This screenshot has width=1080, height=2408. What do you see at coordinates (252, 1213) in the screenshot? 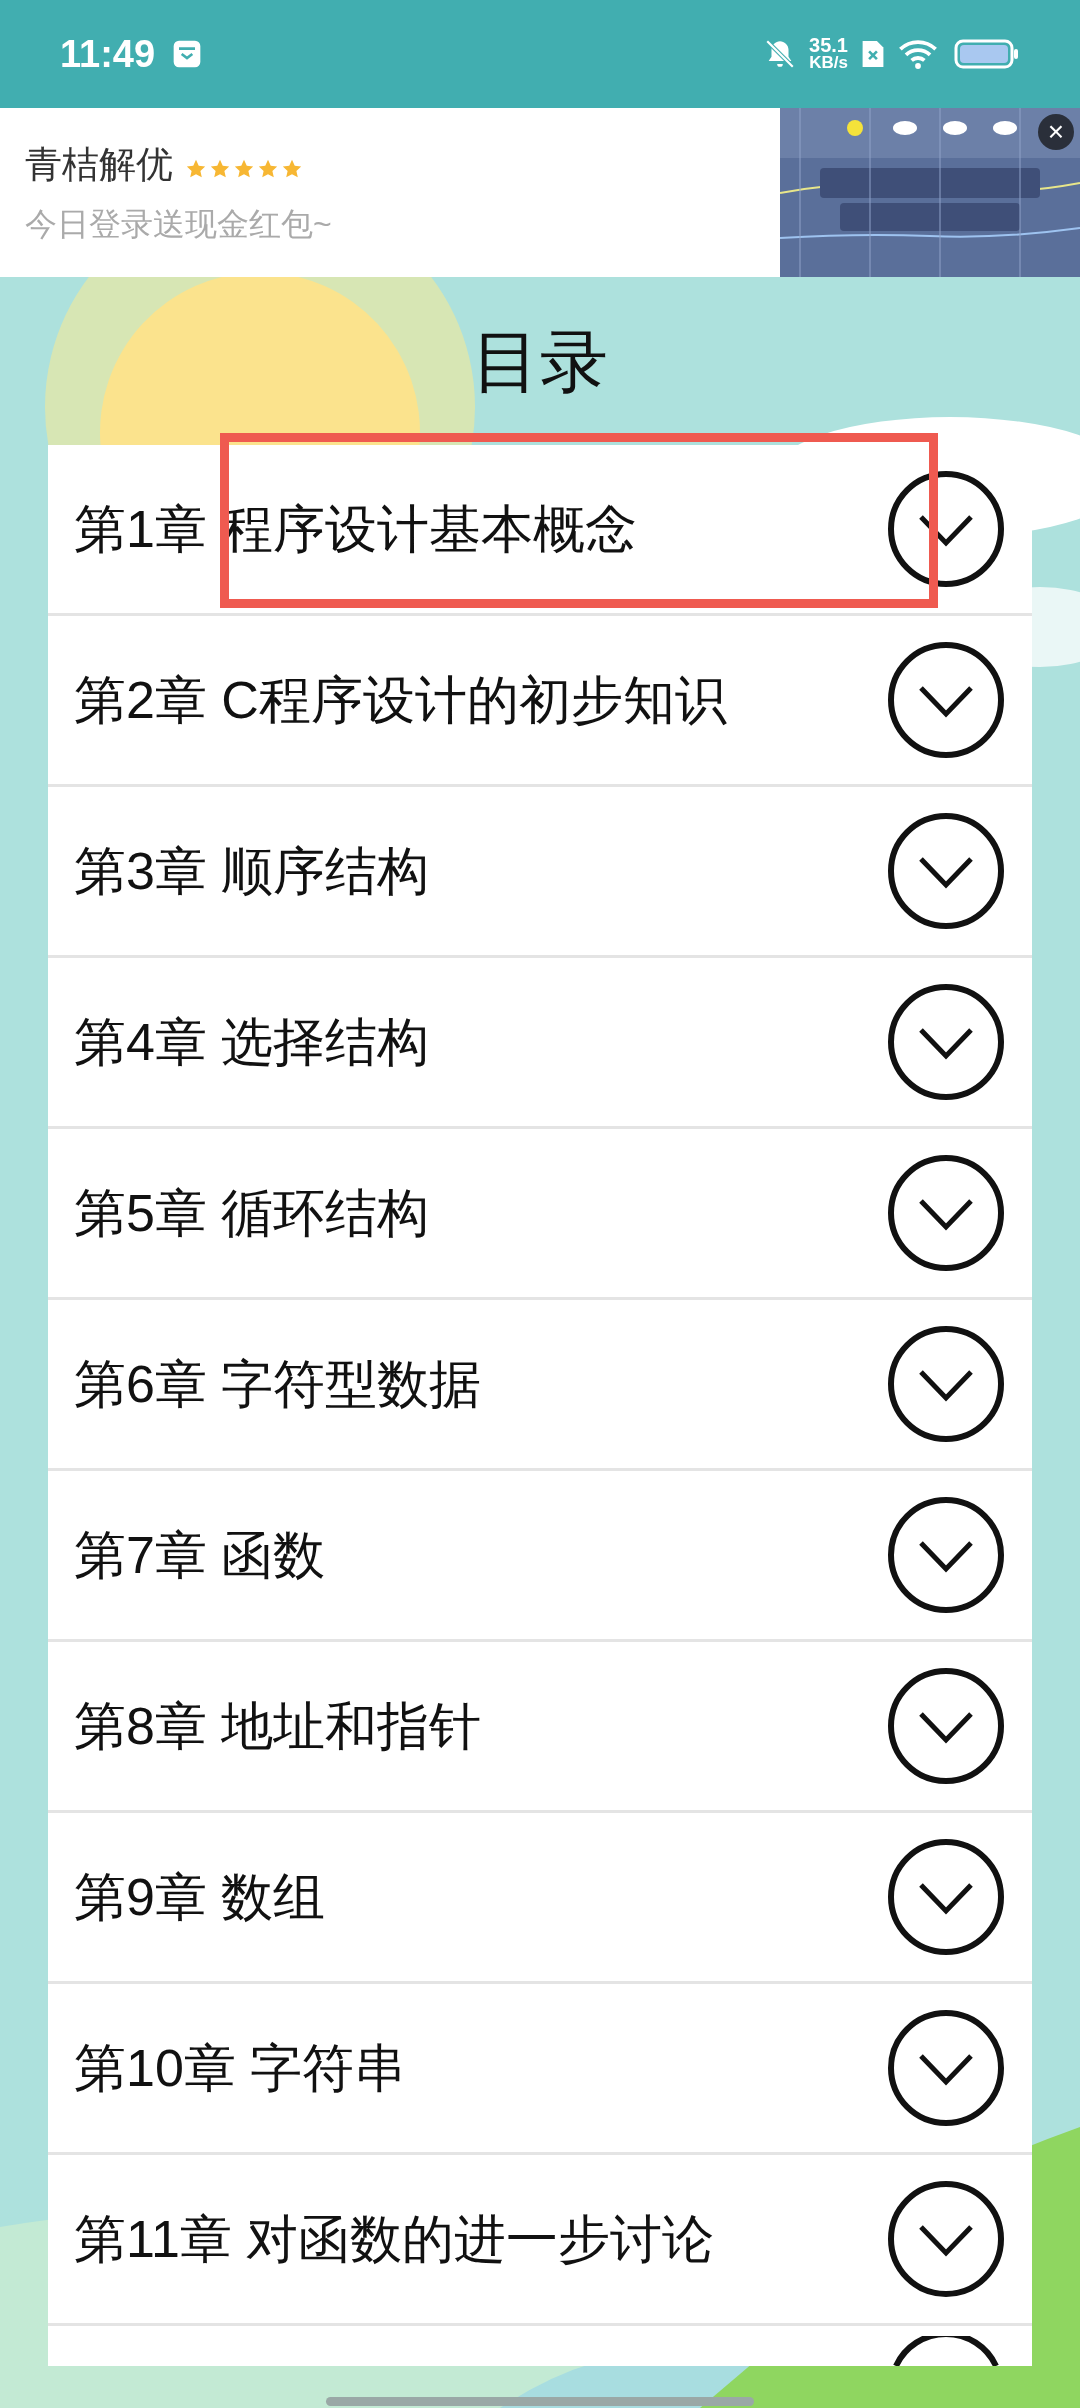
I see `chapter-title: 第5章 循环结构` at bounding box center [252, 1213].